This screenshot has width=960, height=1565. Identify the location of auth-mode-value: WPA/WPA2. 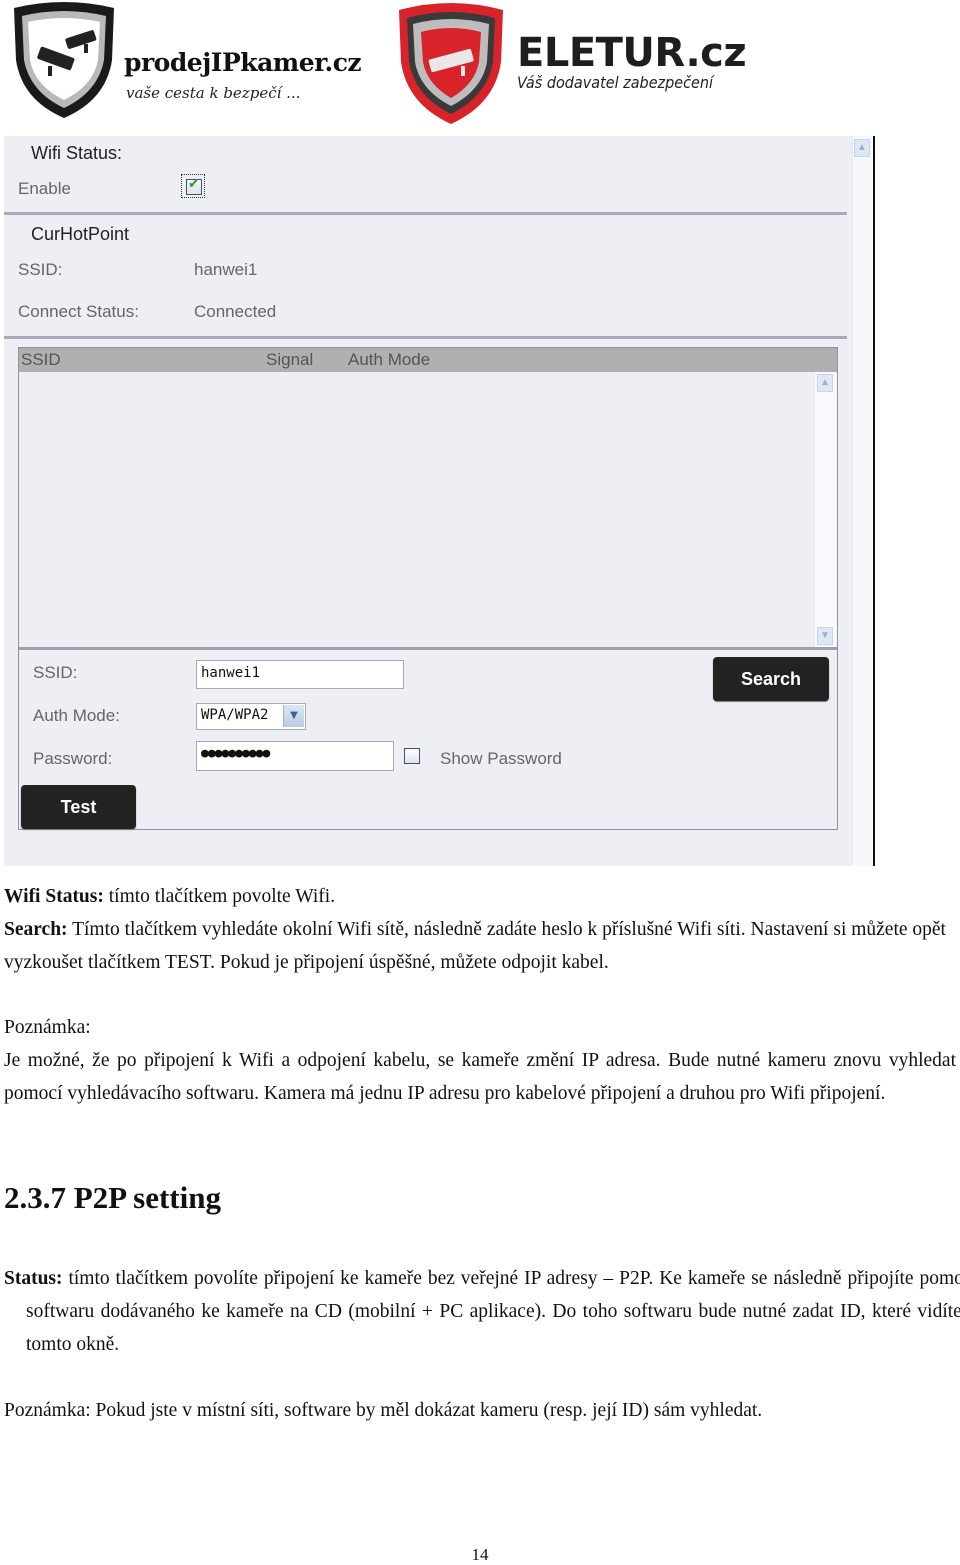
(235, 715).